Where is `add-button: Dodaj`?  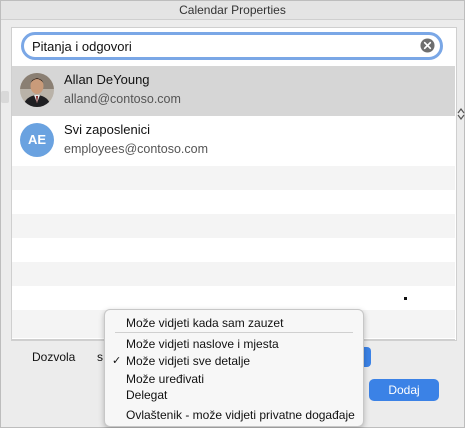
add-button: Dodaj is located at coordinates (404, 390).